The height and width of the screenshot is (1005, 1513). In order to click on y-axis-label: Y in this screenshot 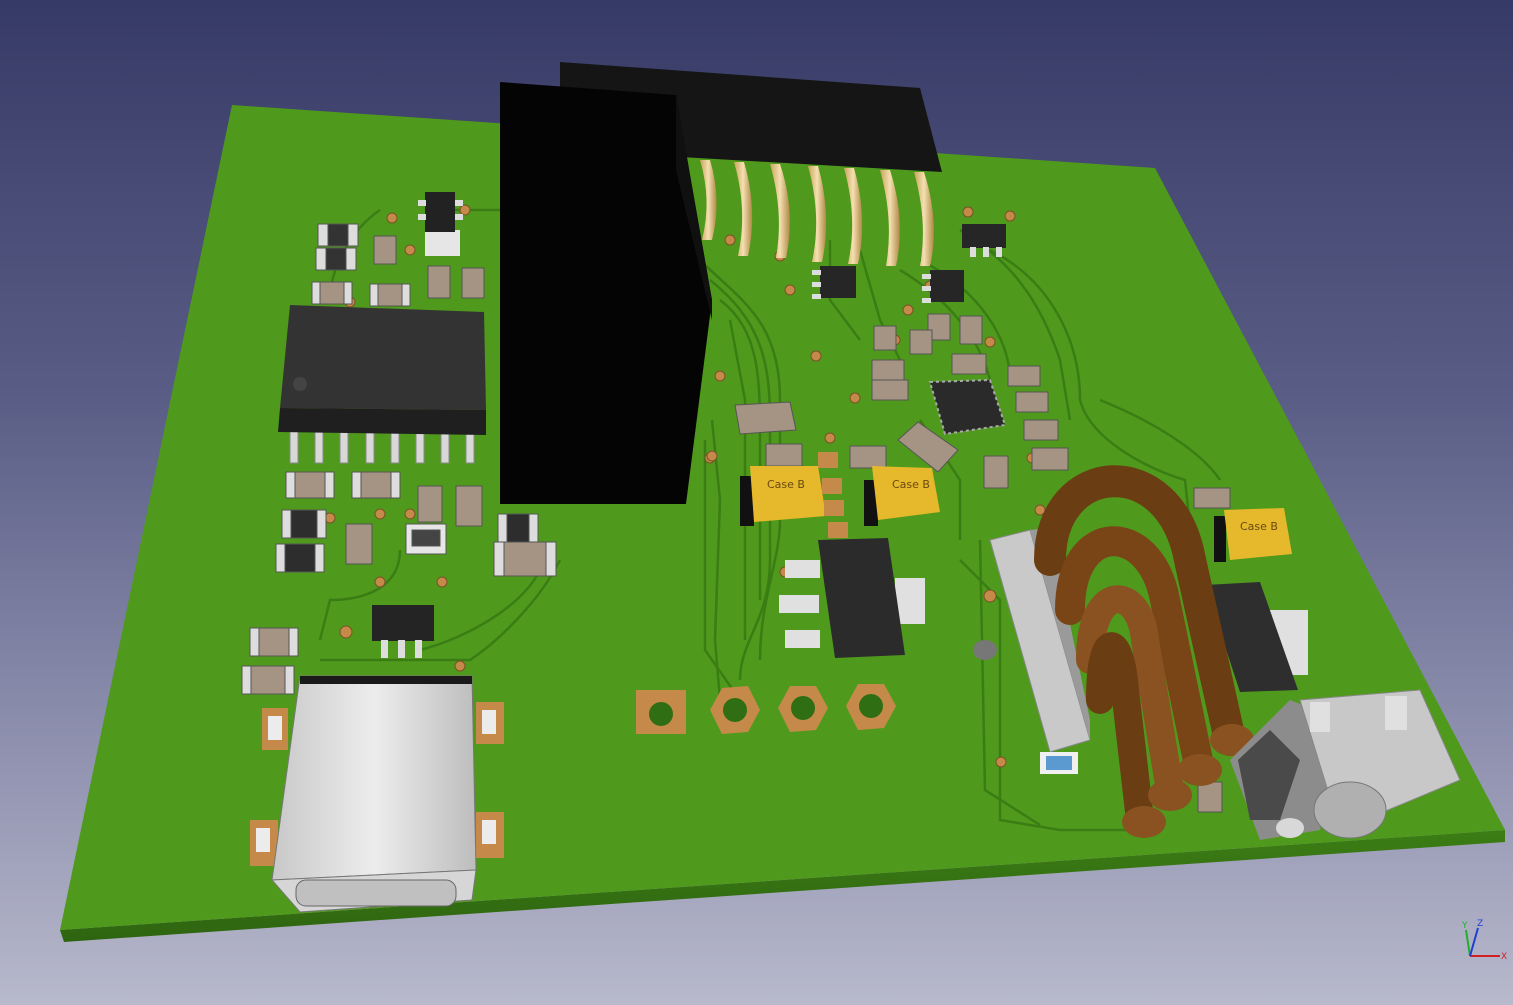, I will do `click(1464, 926)`.